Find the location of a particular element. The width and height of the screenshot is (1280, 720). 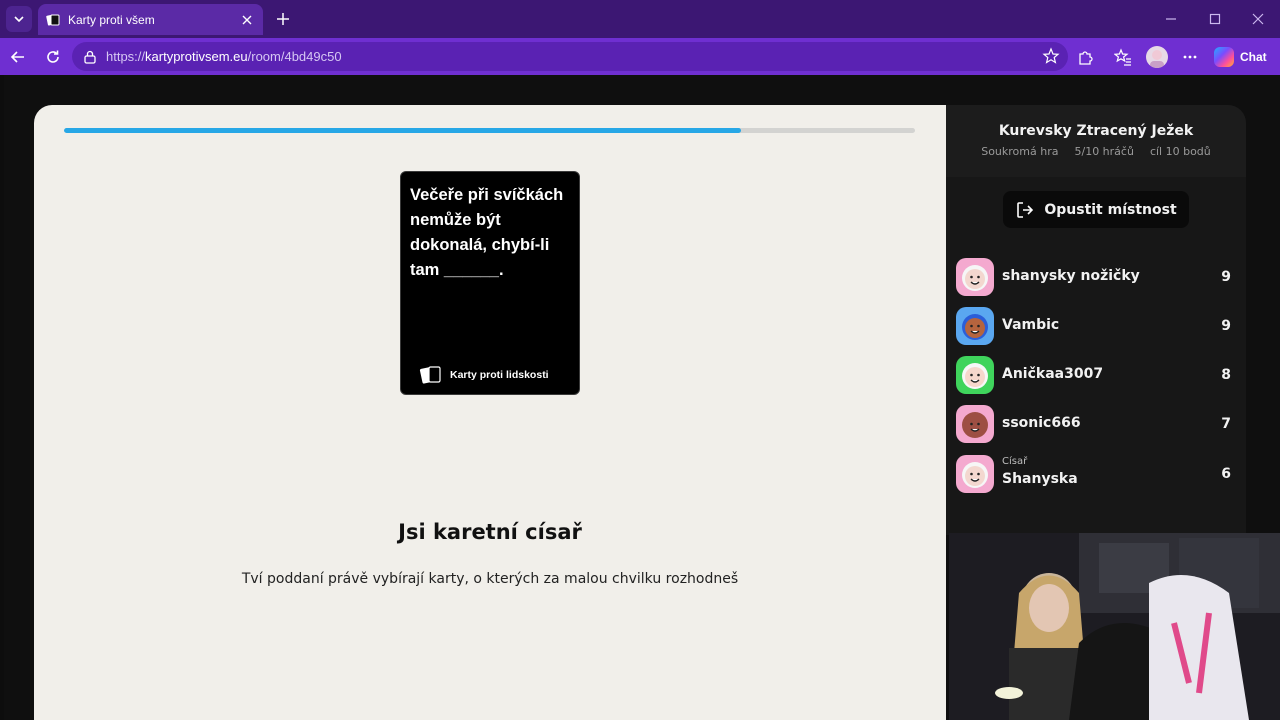

player-score: 8 is located at coordinates (1226, 375).